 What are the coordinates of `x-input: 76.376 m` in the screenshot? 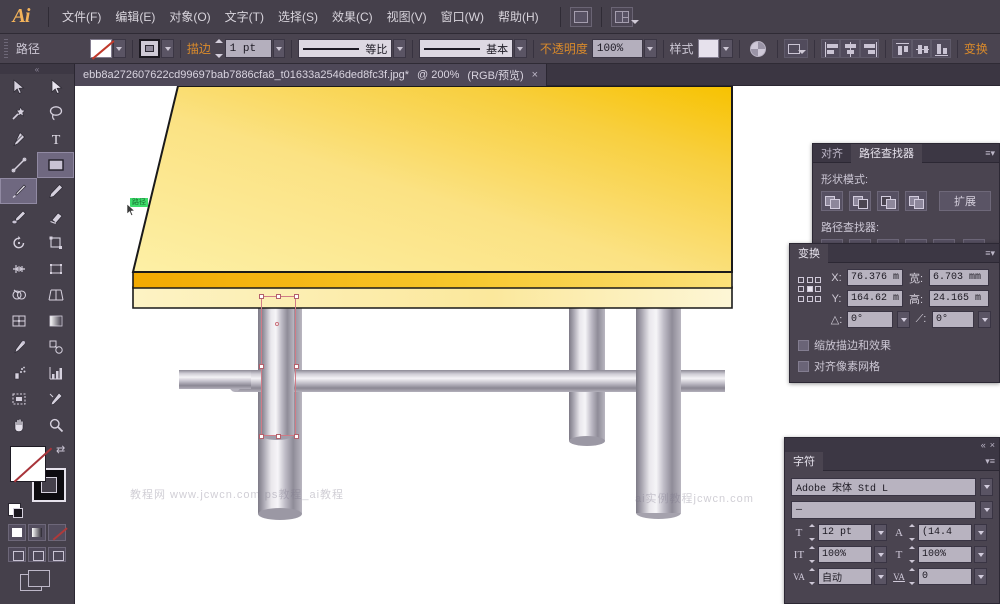 It's located at (875, 277).